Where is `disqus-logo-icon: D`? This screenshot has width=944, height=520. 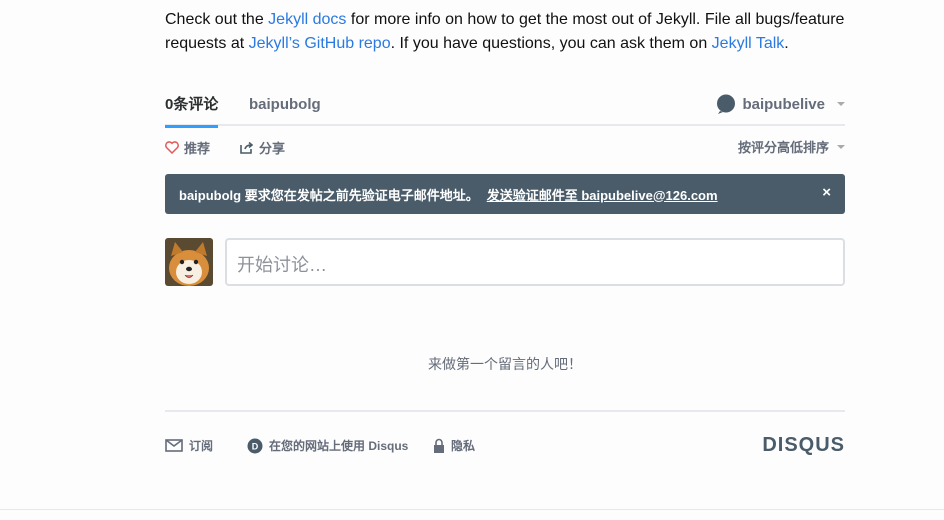 disqus-logo-icon: D is located at coordinates (255, 445).